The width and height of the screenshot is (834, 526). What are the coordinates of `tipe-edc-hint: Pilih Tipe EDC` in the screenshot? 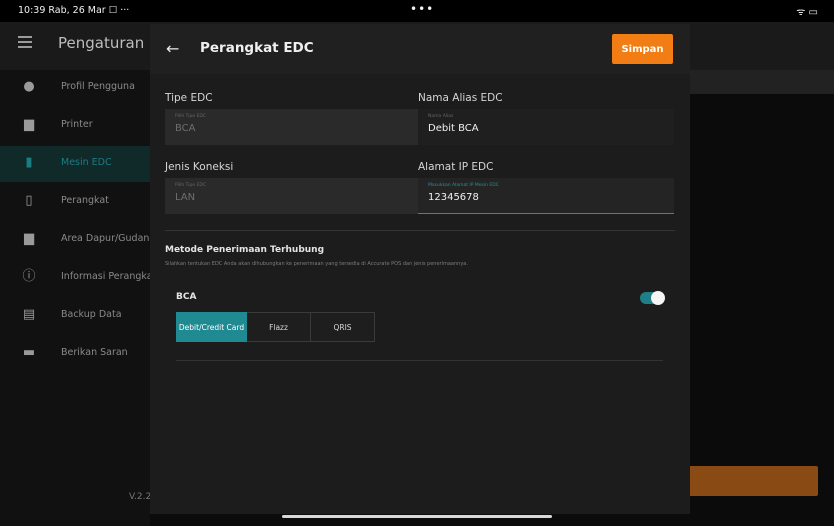 It's located at (191, 116).